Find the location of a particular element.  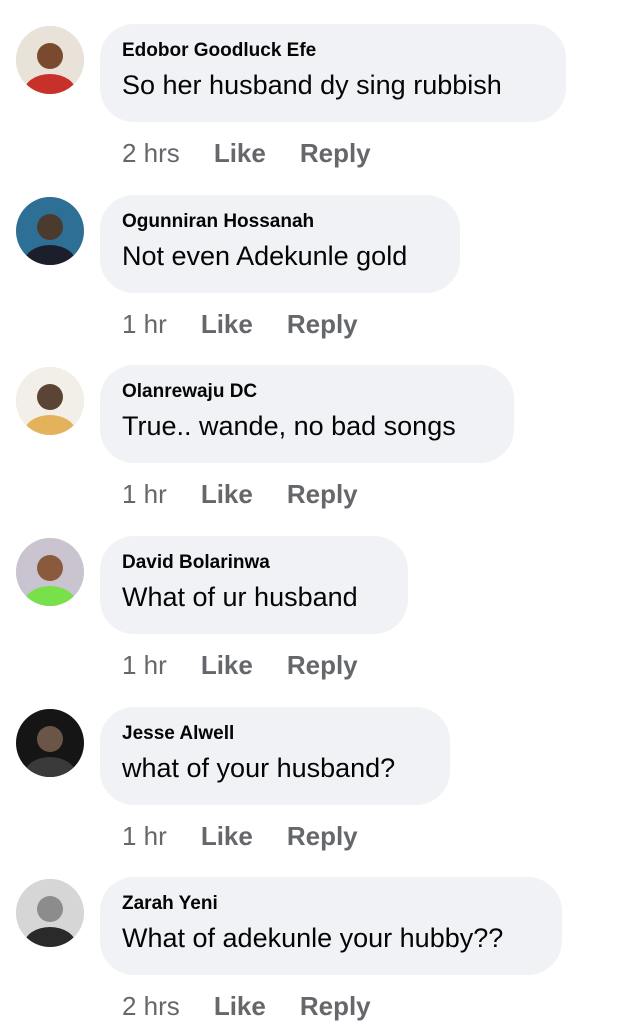

comment-author: Zarah Yeni is located at coordinates (330, 904).